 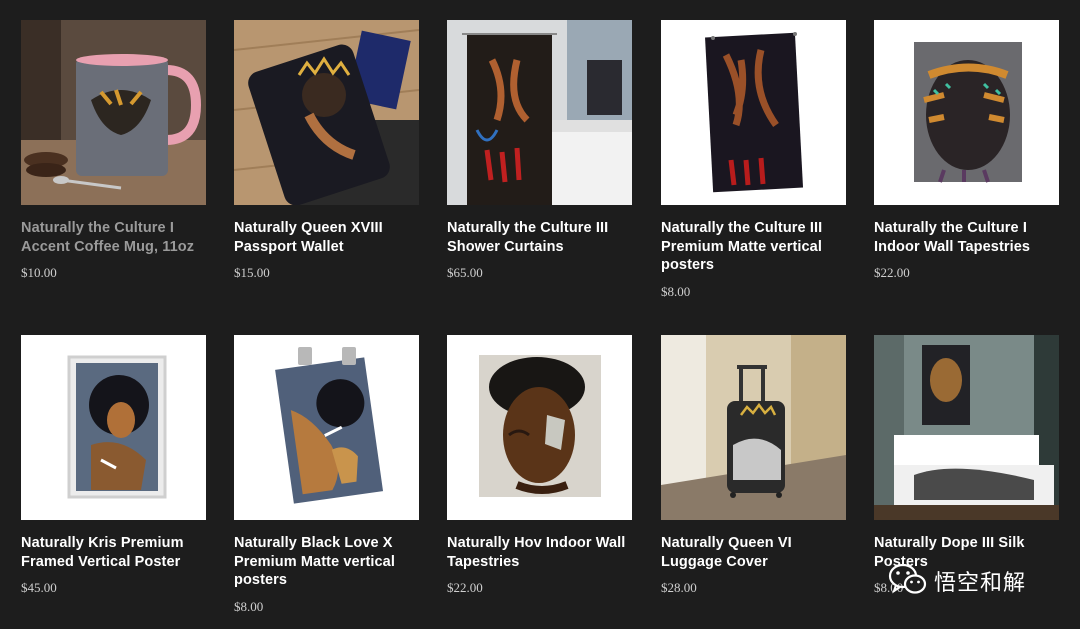 I want to click on matte-poster-iii-image, so click(x=753, y=112).